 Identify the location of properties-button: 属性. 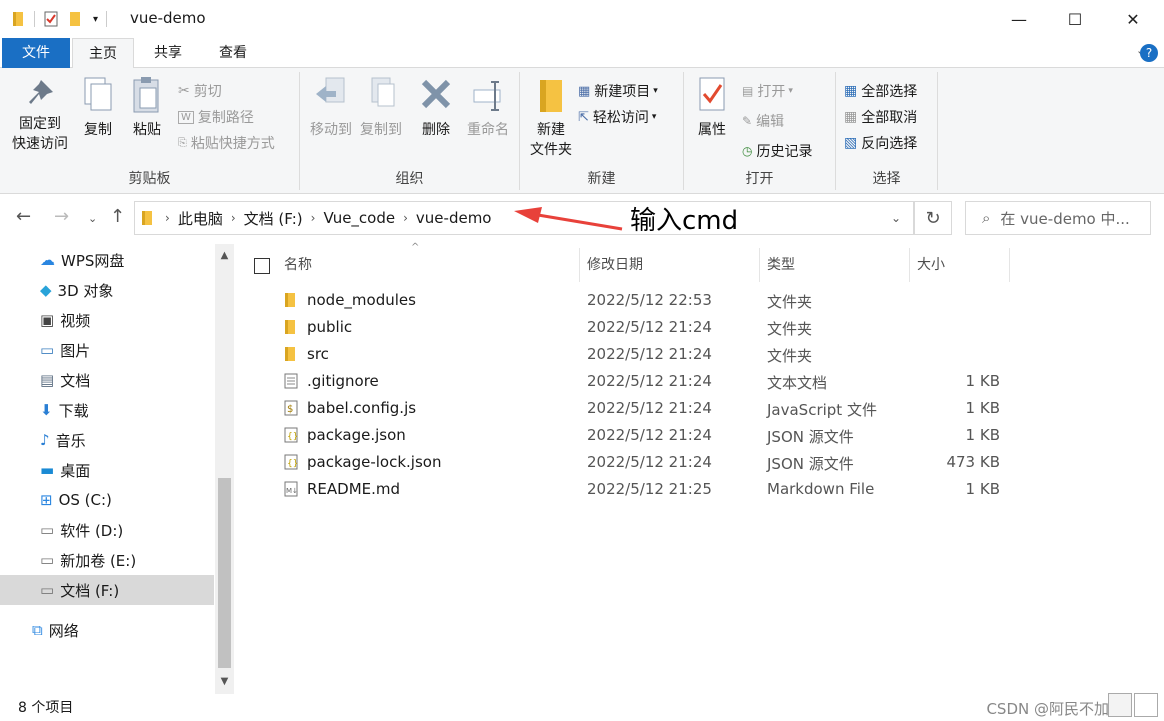
(712, 108).